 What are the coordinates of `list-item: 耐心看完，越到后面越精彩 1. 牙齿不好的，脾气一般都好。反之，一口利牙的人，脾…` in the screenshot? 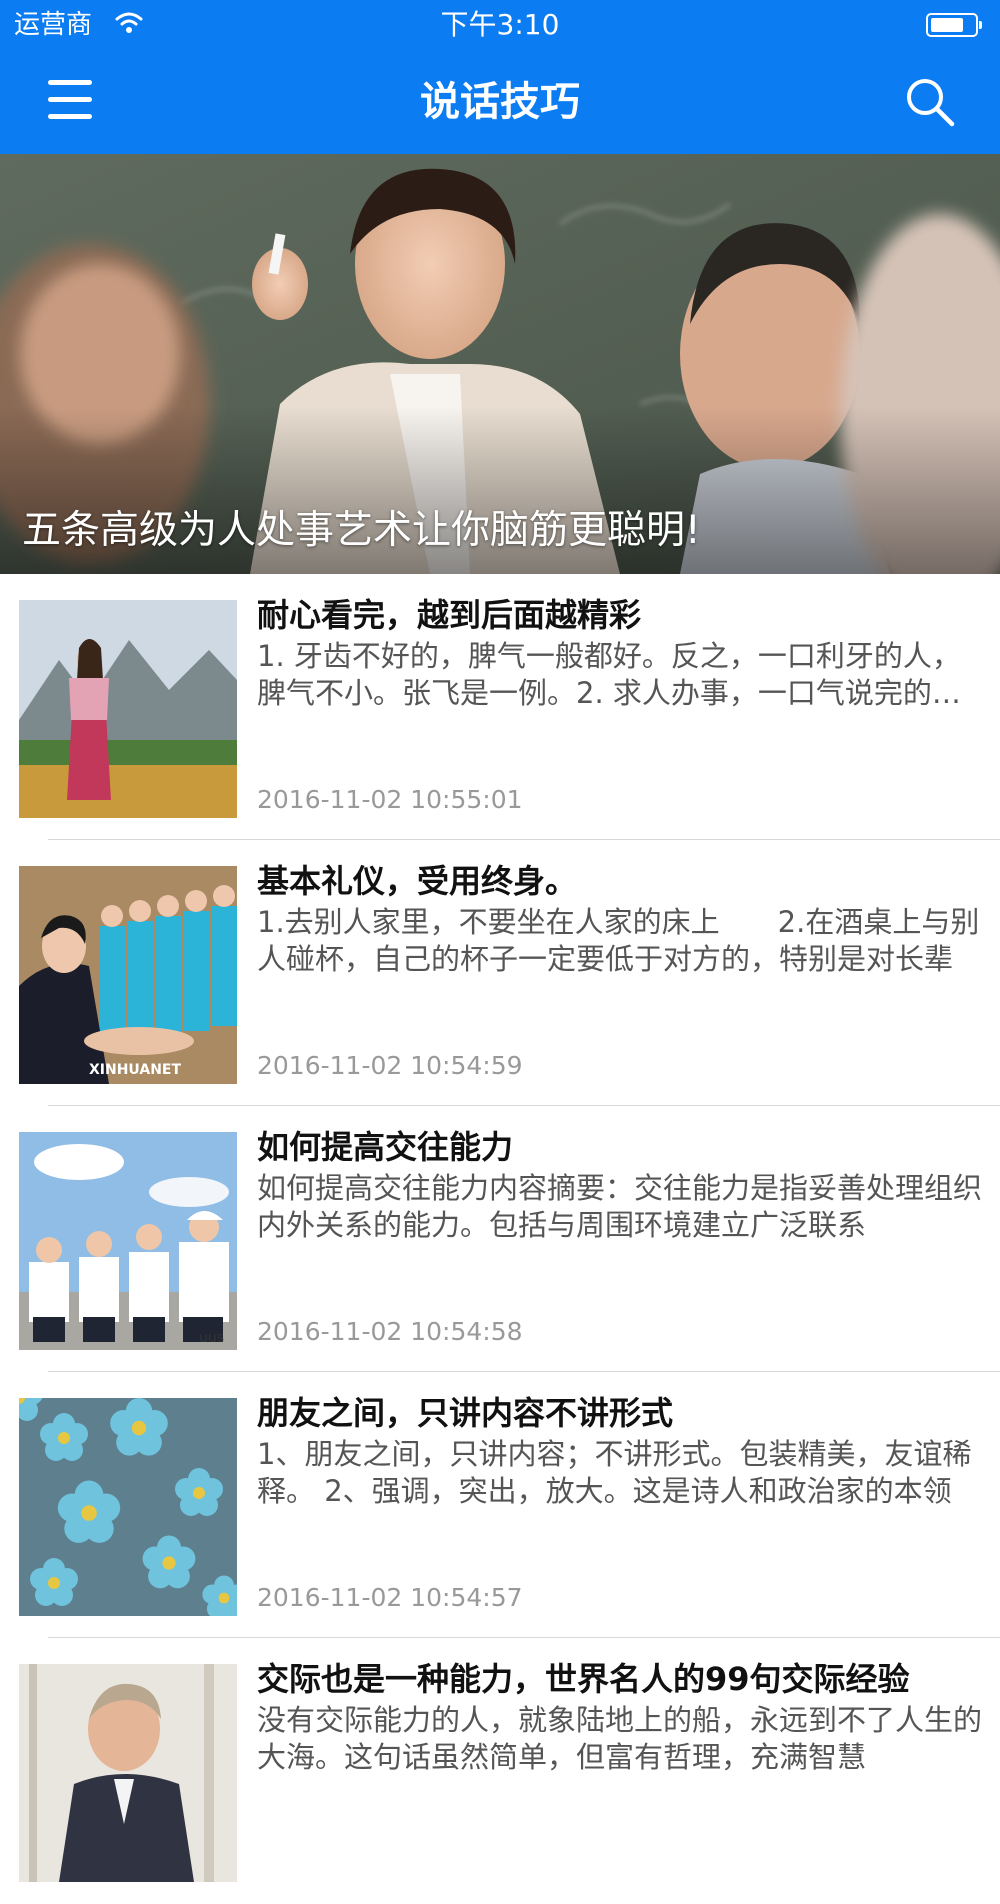 It's located at (500, 707).